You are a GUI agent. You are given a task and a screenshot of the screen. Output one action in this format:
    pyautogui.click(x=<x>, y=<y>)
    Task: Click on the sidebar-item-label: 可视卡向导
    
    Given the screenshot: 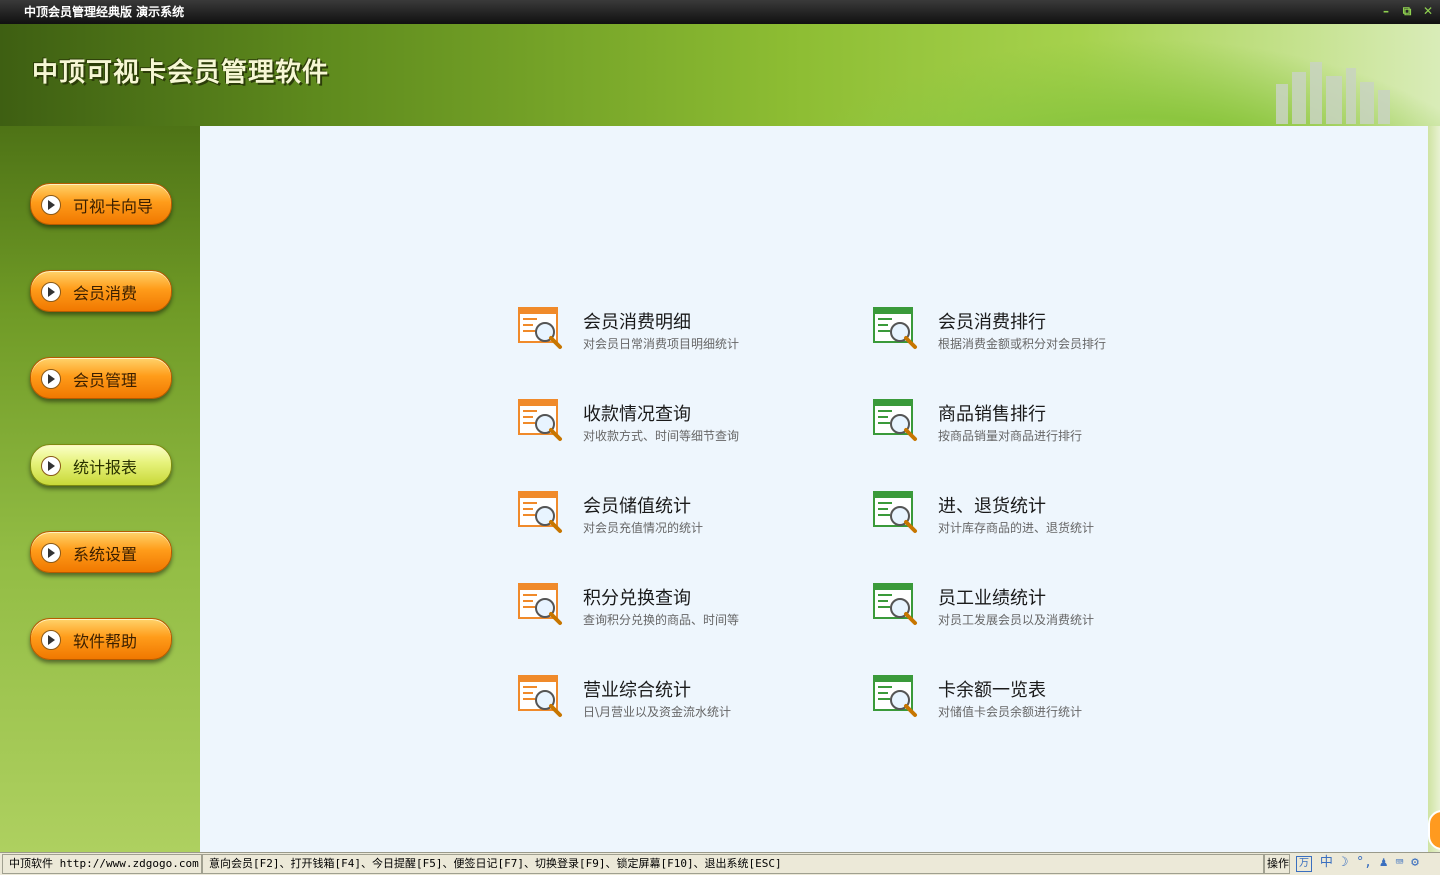 What is the action you would take?
    pyautogui.click(x=113, y=206)
    